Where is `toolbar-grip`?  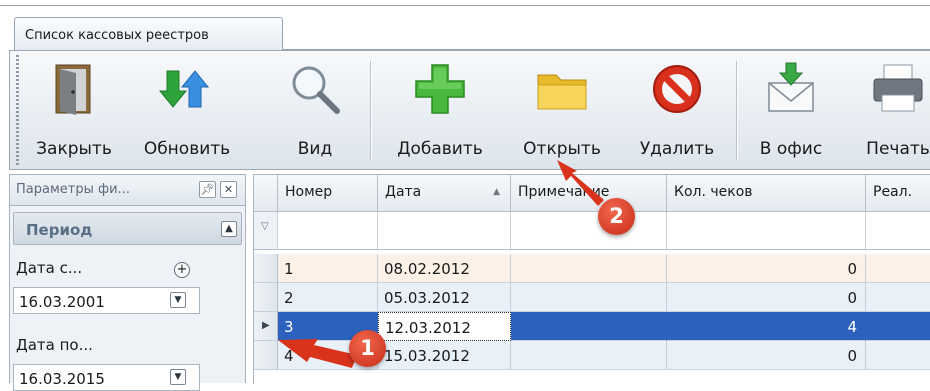
toolbar-grip is located at coordinates (17, 110).